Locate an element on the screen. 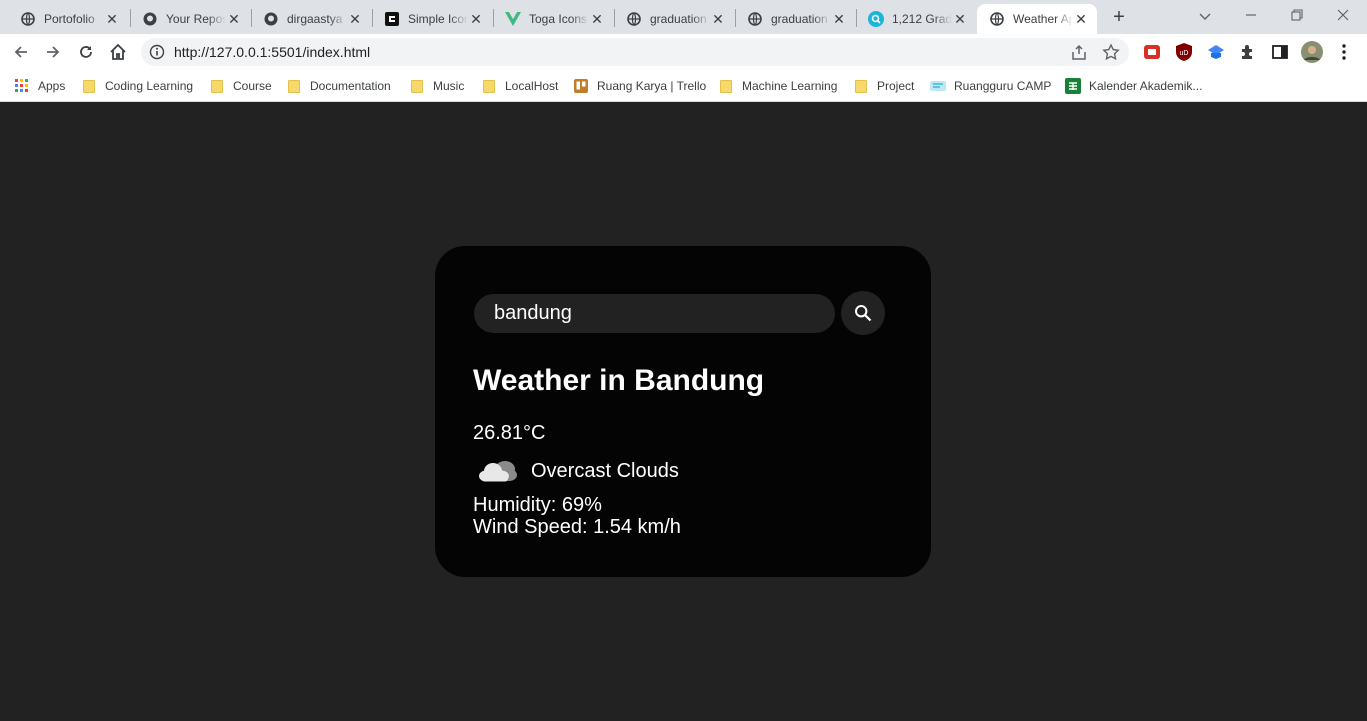  tab-title: Portofolio is located at coordinates (69, 19).